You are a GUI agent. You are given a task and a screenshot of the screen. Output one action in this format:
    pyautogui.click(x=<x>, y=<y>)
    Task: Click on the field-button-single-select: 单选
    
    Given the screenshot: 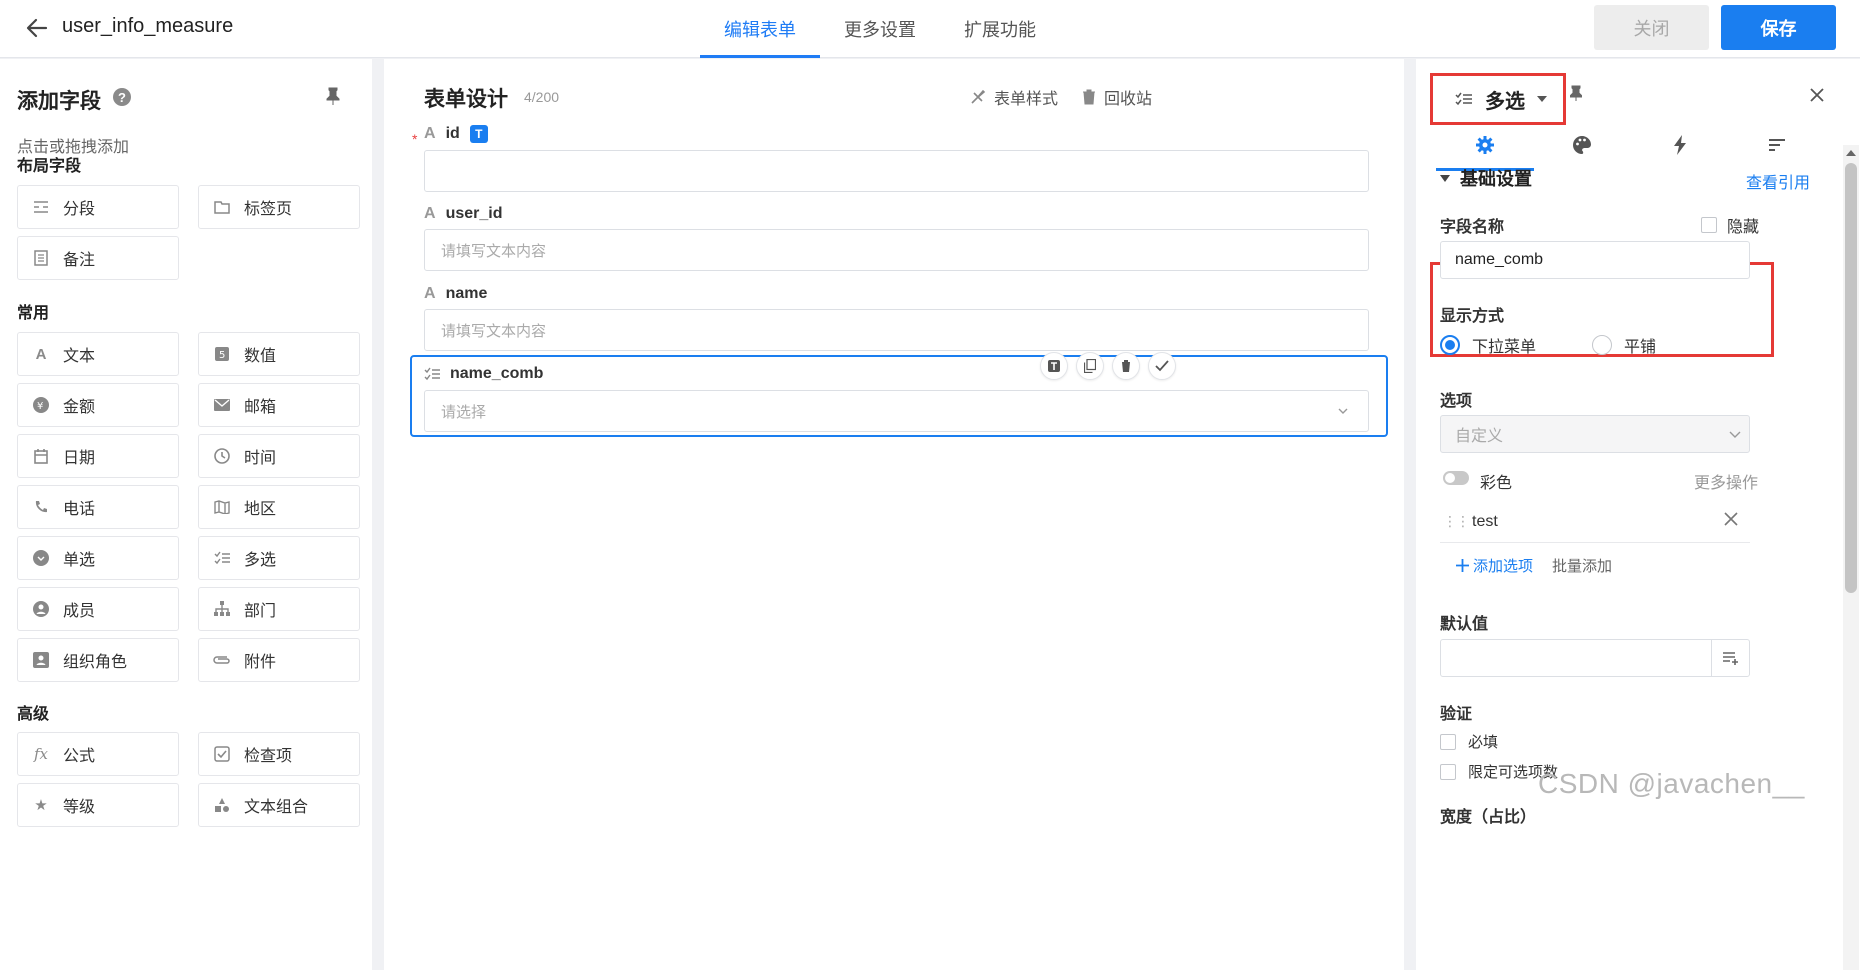 What is the action you would take?
    pyautogui.click(x=98, y=558)
    